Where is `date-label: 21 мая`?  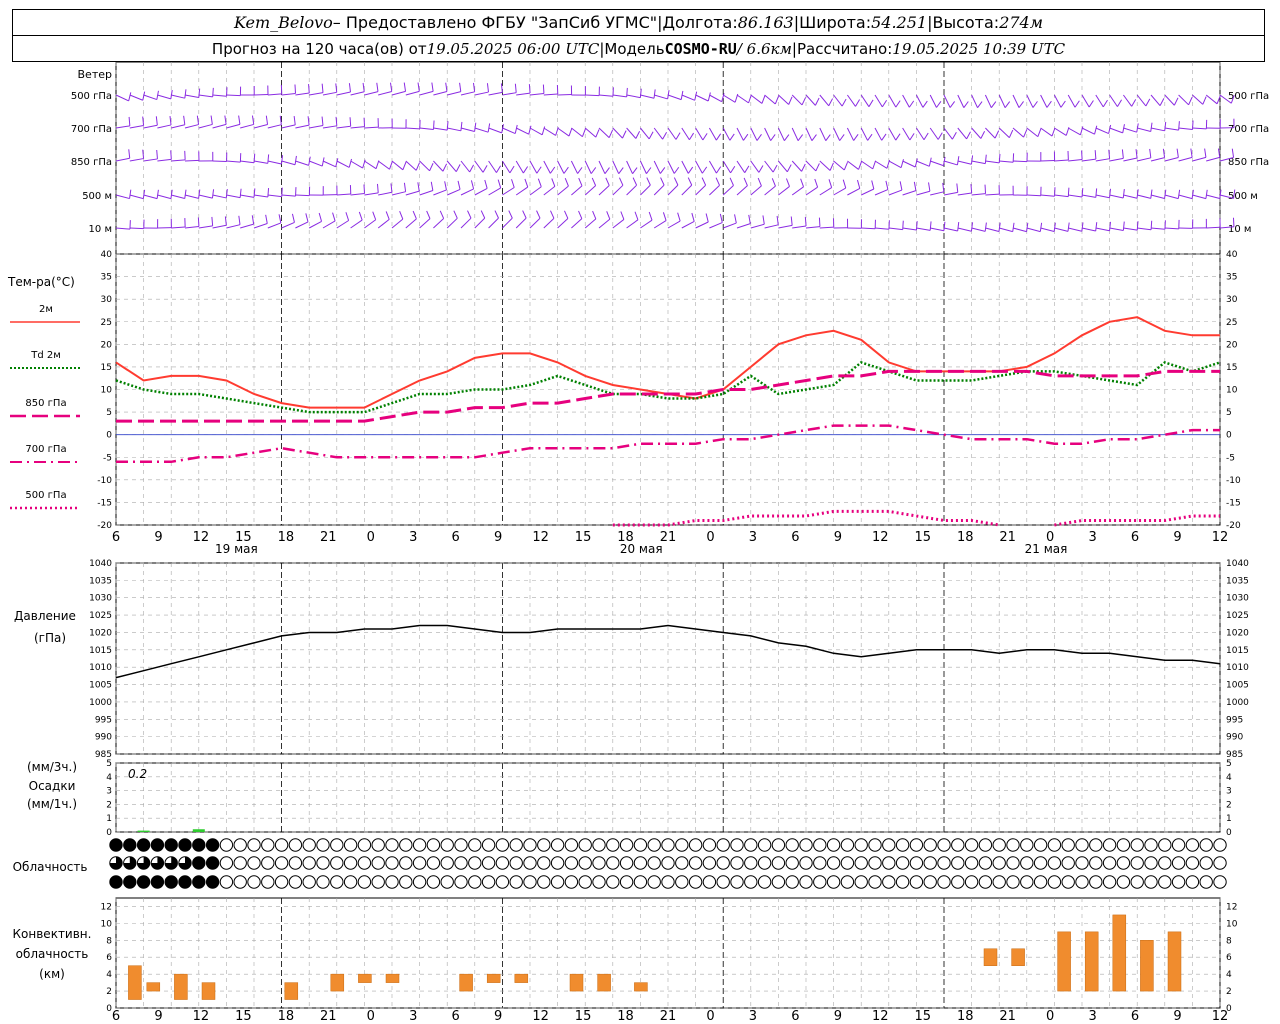
date-label: 21 мая is located at coordinates (1046, 549).